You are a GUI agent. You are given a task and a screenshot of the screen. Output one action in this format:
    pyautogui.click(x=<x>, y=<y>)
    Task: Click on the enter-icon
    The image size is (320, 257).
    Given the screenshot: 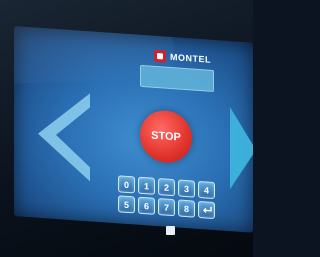 What is the action you would take?
    pyautogui.click(x=207, y=209)
    